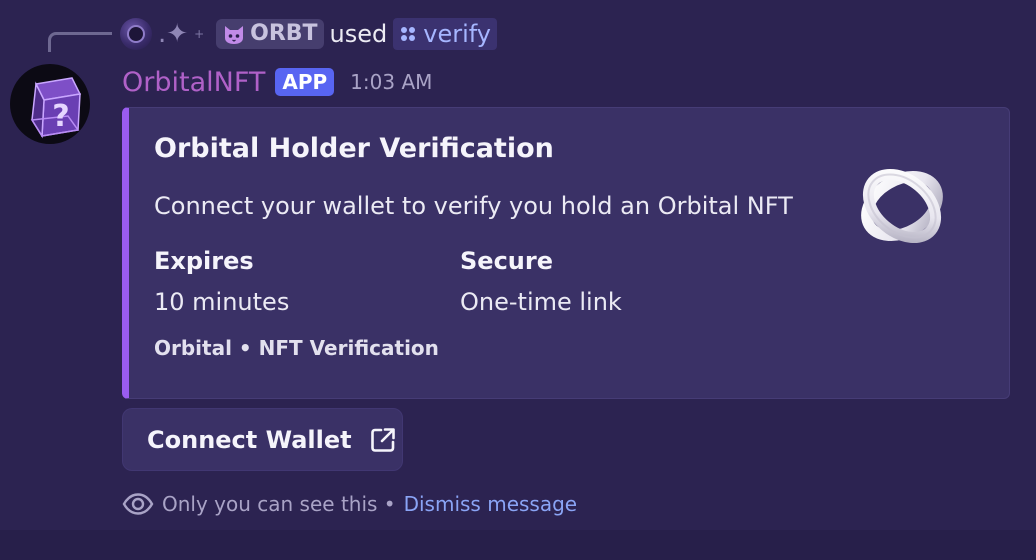  Describe the element at coordinates (391, 82) in the screenshot. I see `message-timestamp: 1:03 AM` at that location.